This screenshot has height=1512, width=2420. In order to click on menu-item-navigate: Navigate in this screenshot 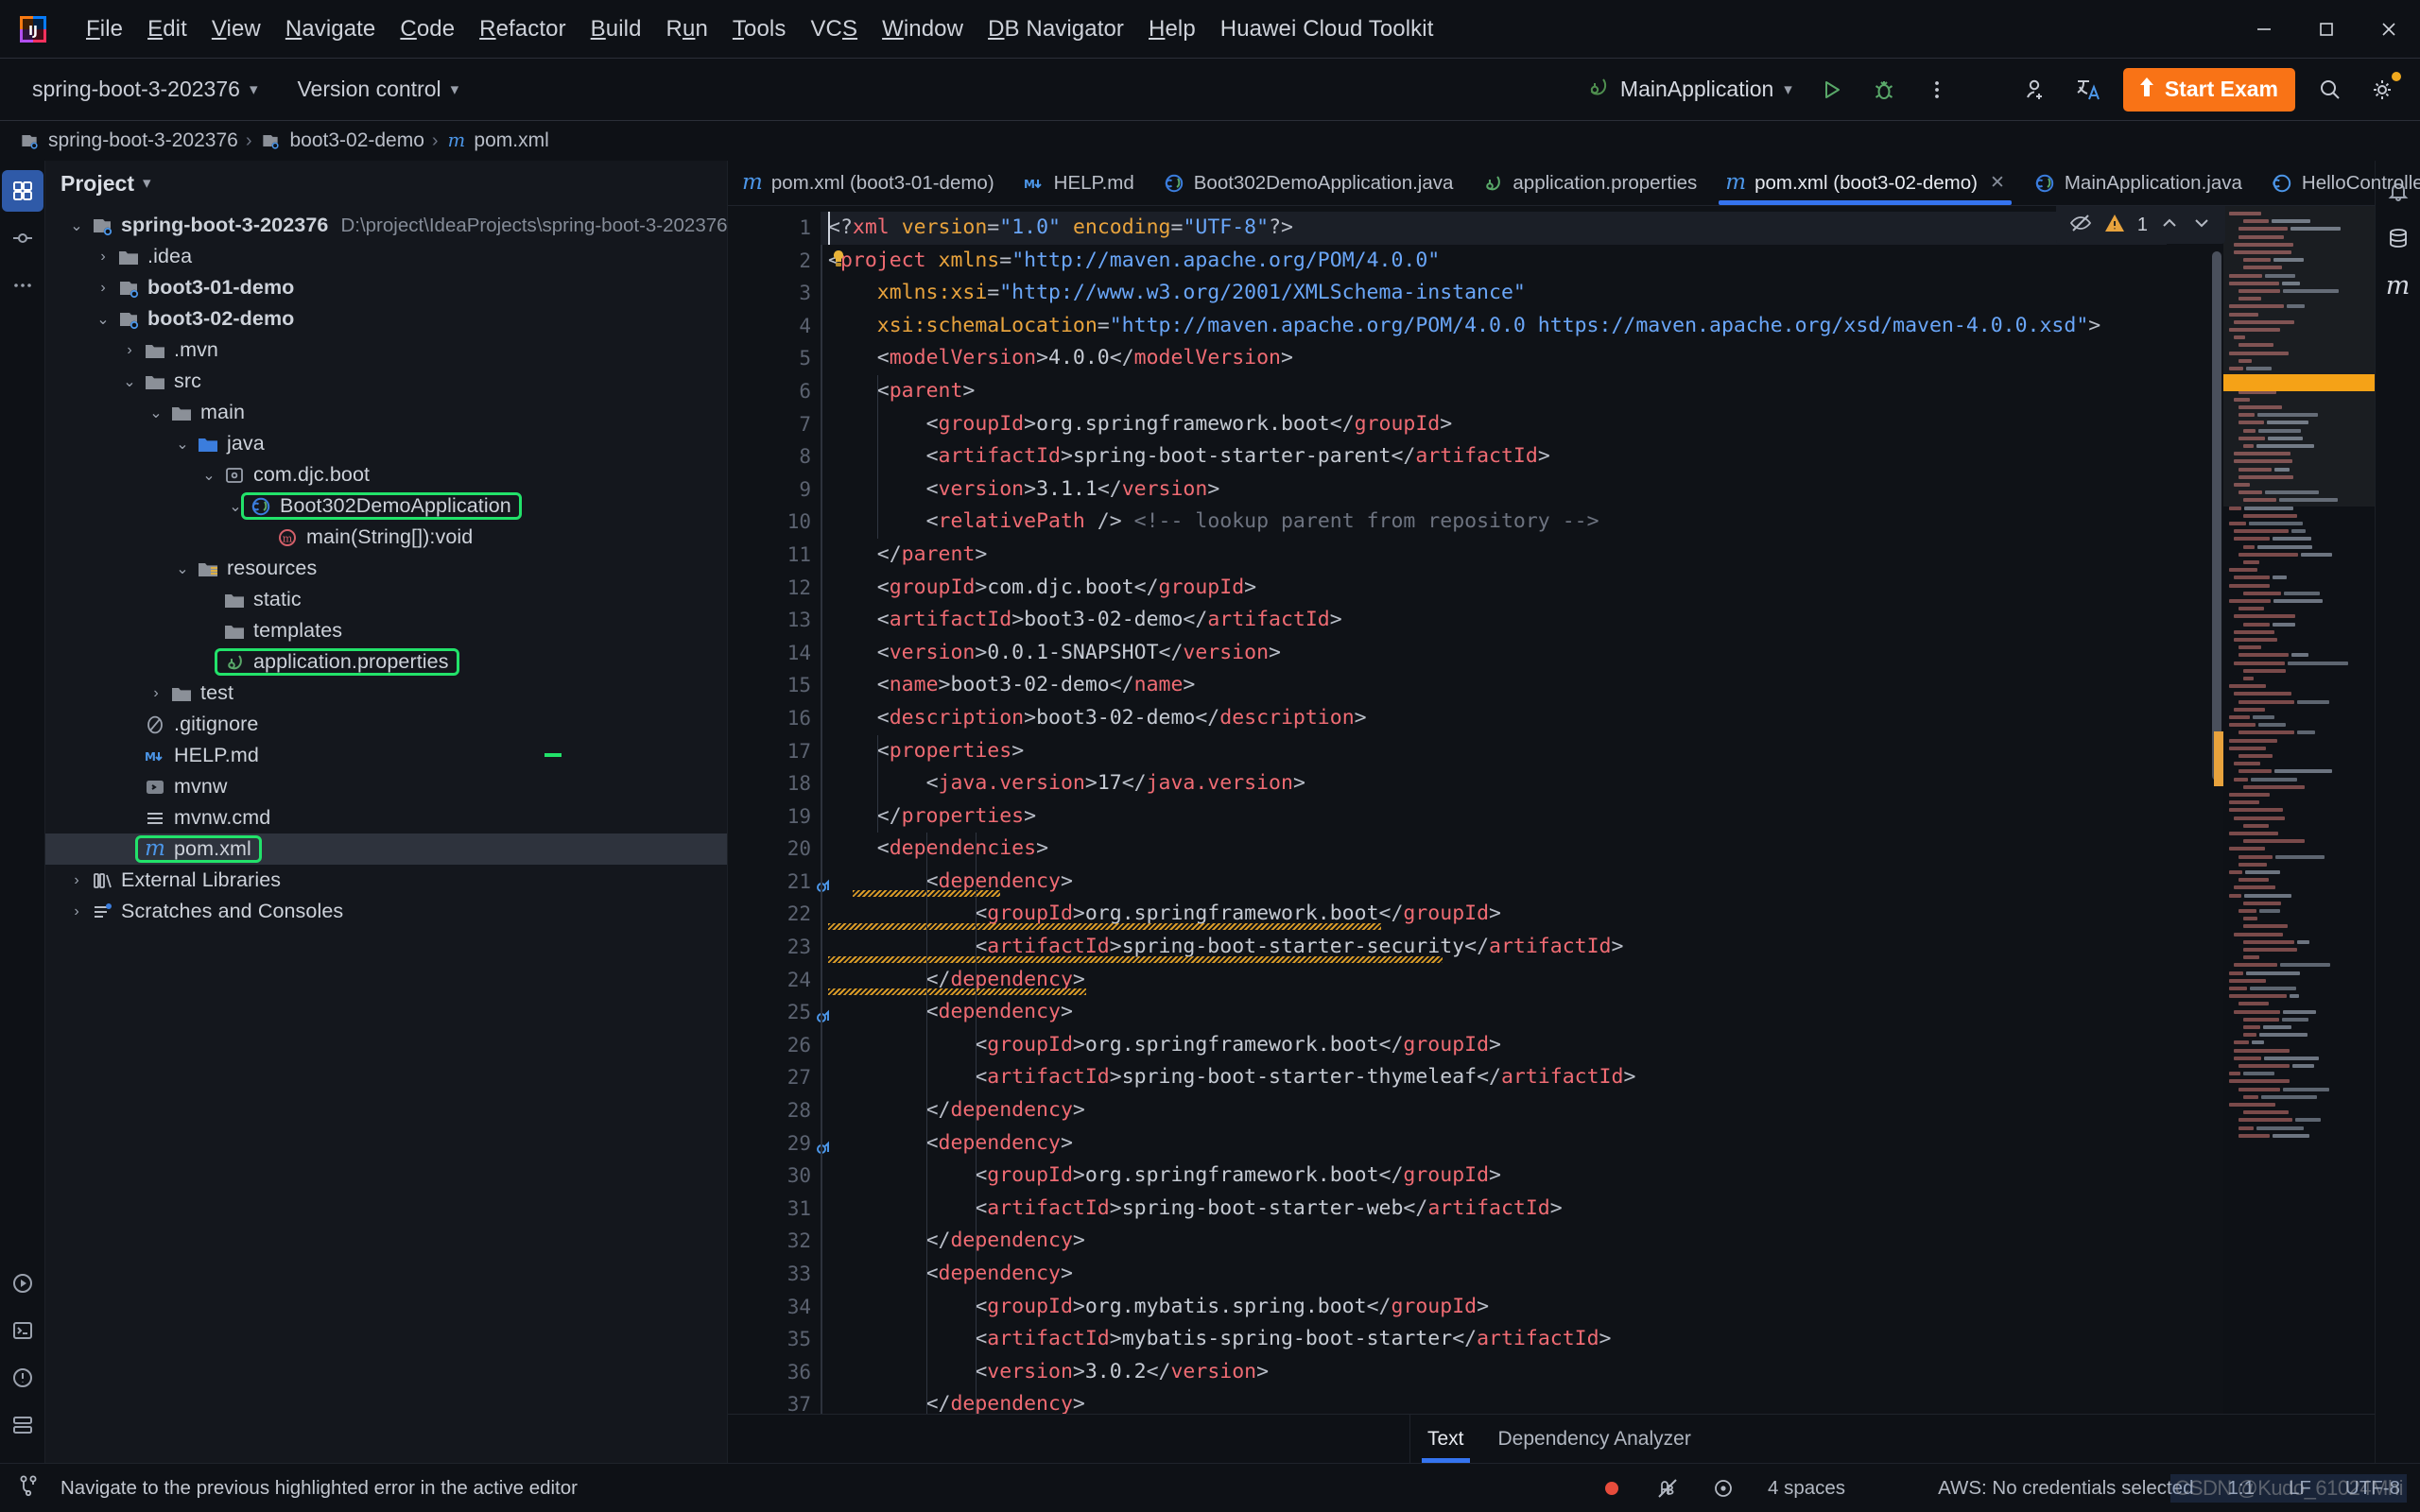, I will do `click(331, 29)`.